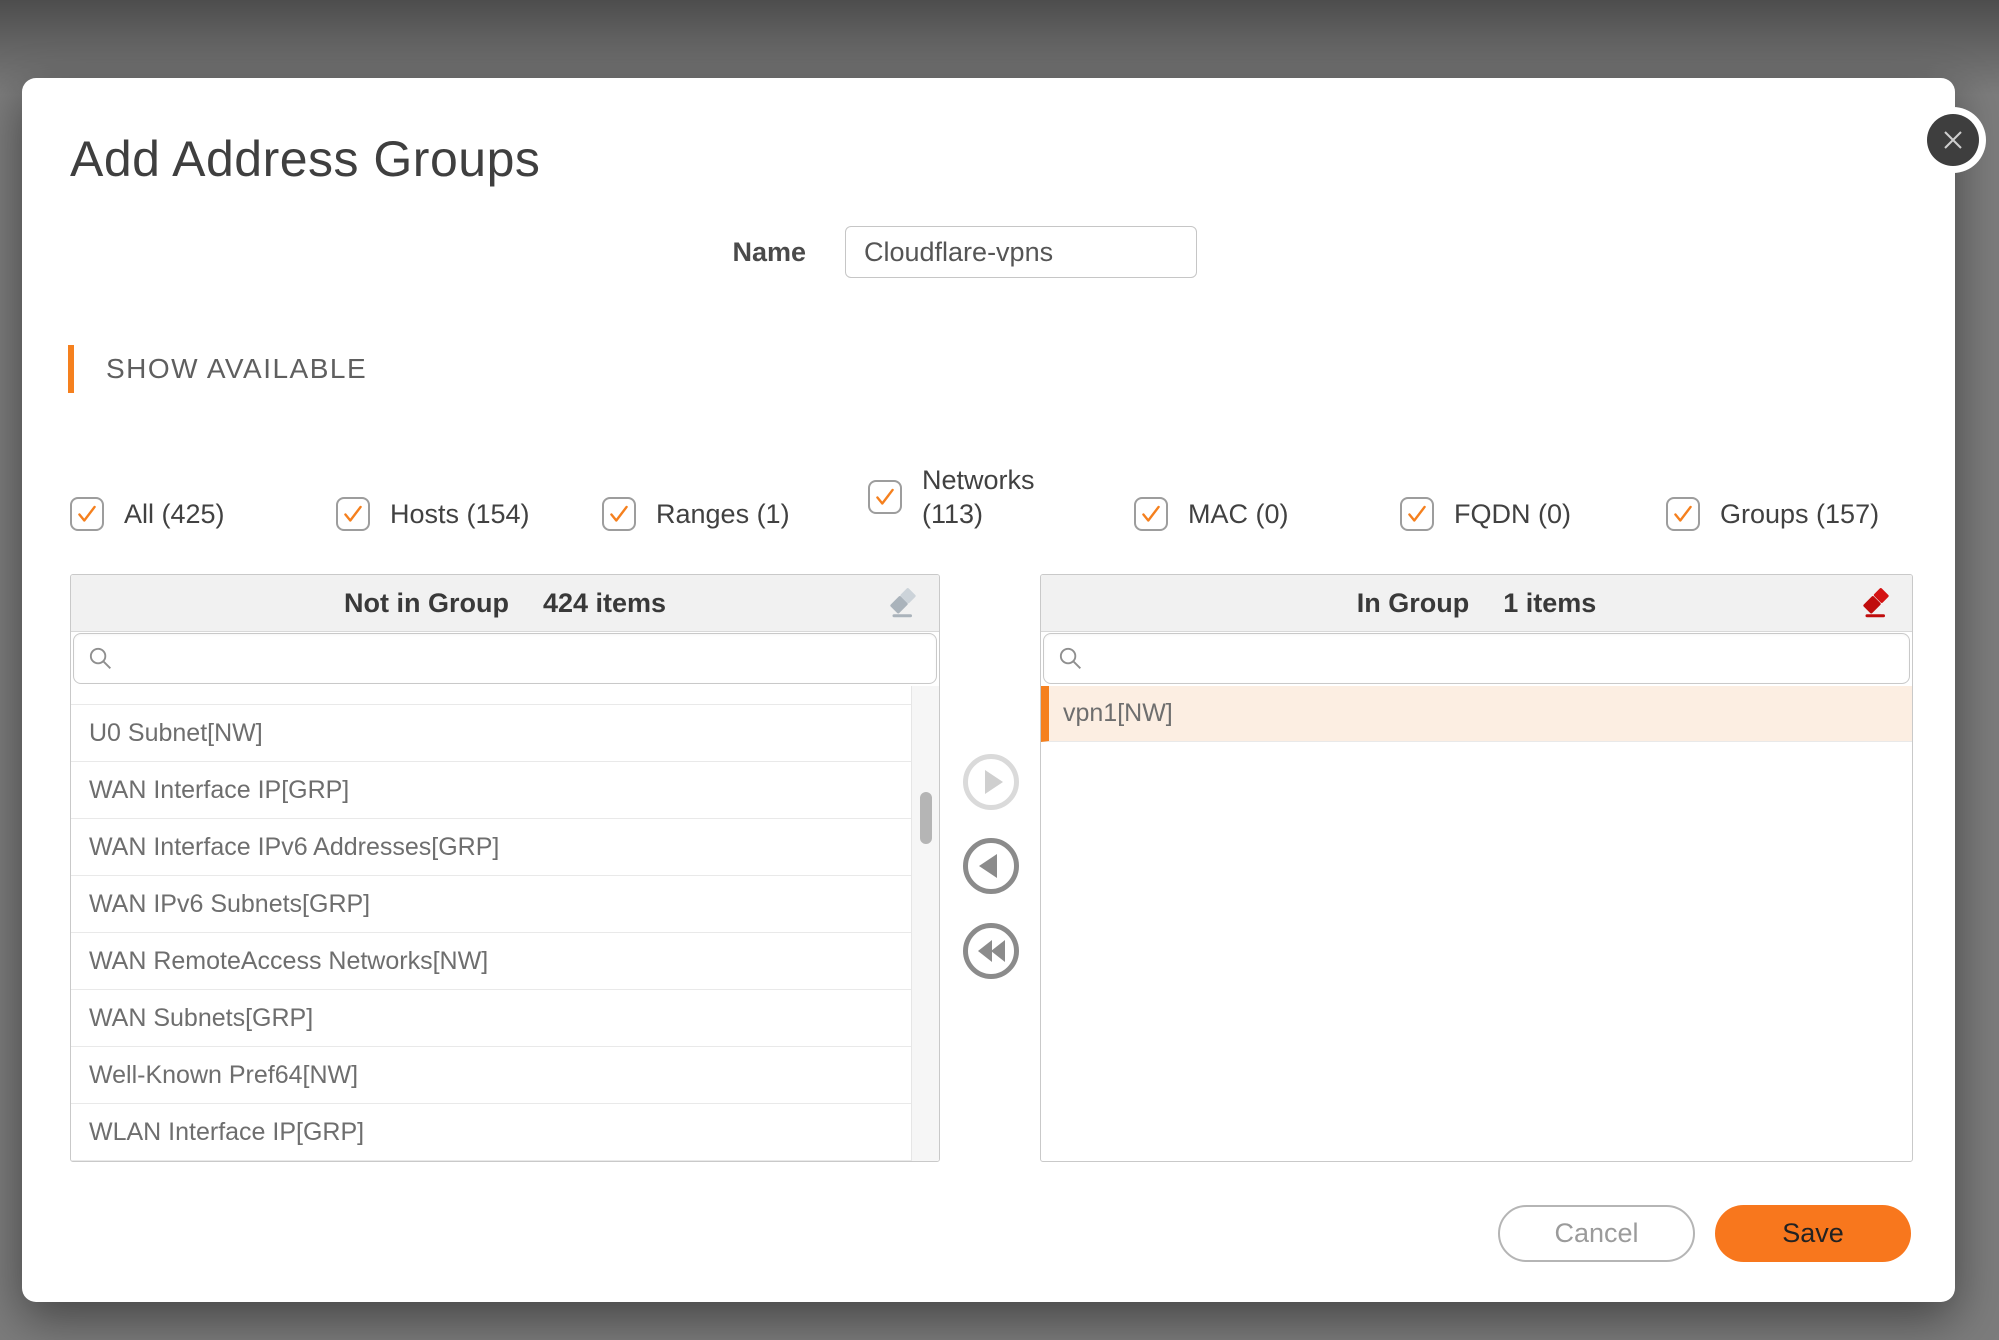 Image resolution: width=1999 pixels, height=1340 pixels. I want to click on in-group-search-row, so click(1476, 659).